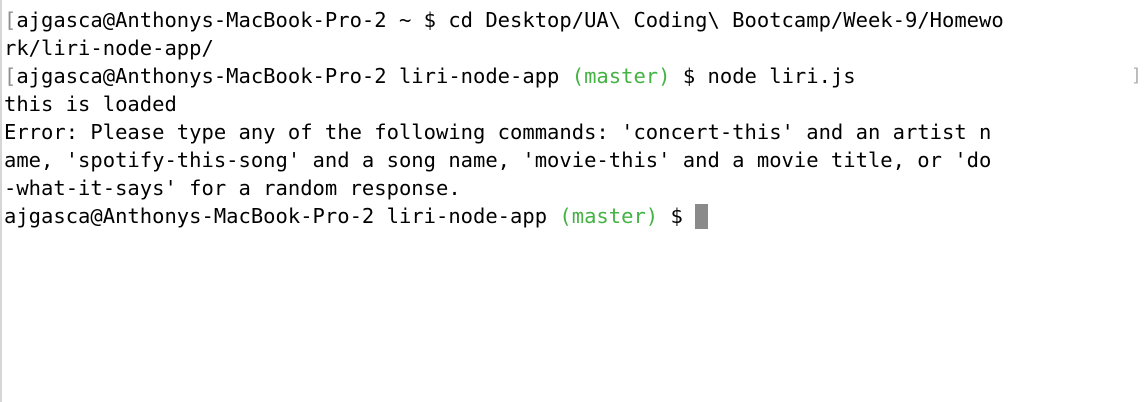 The height and width of the screenshot is (402, 1144). I want to click on prompt-symbol: $, so click(676, 216).